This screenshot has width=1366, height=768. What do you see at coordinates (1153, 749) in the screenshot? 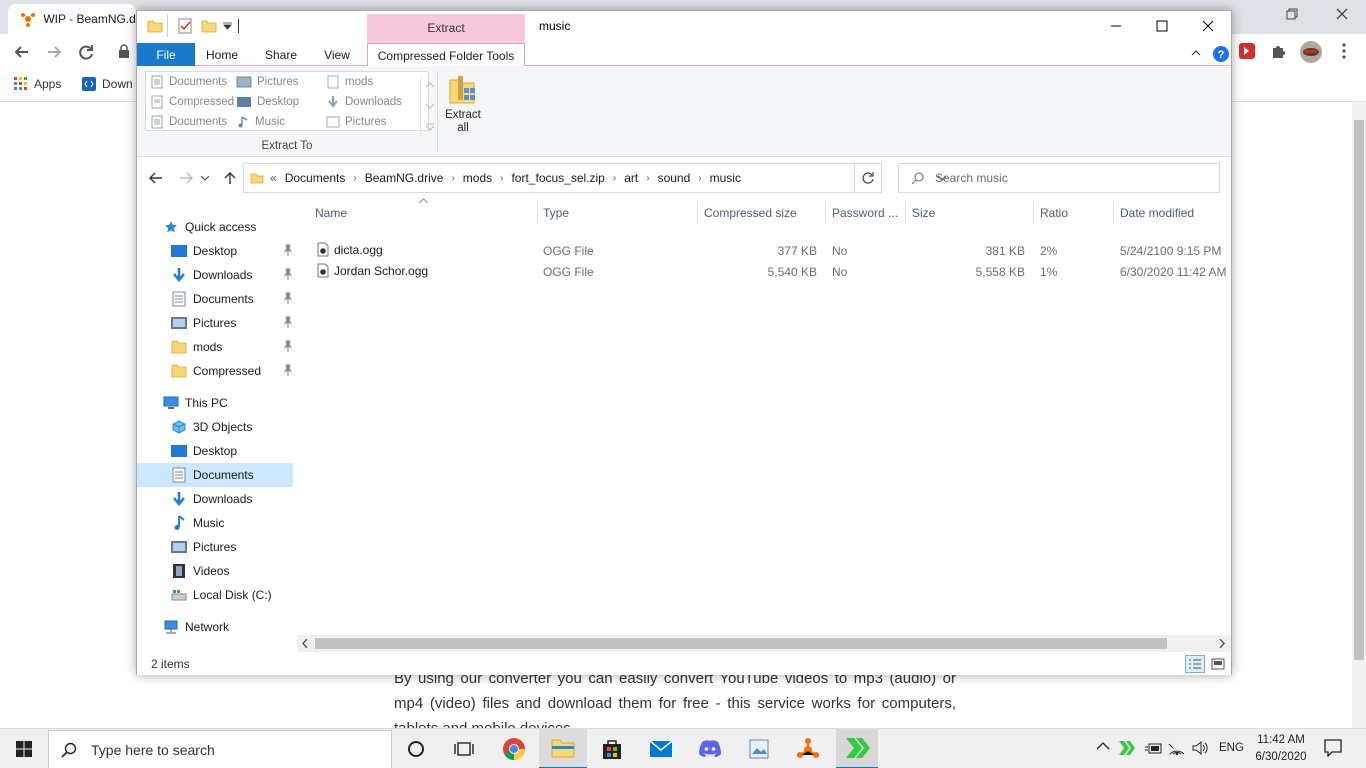
I see `battery-plug-icon` at bounding box center [1153, 749].